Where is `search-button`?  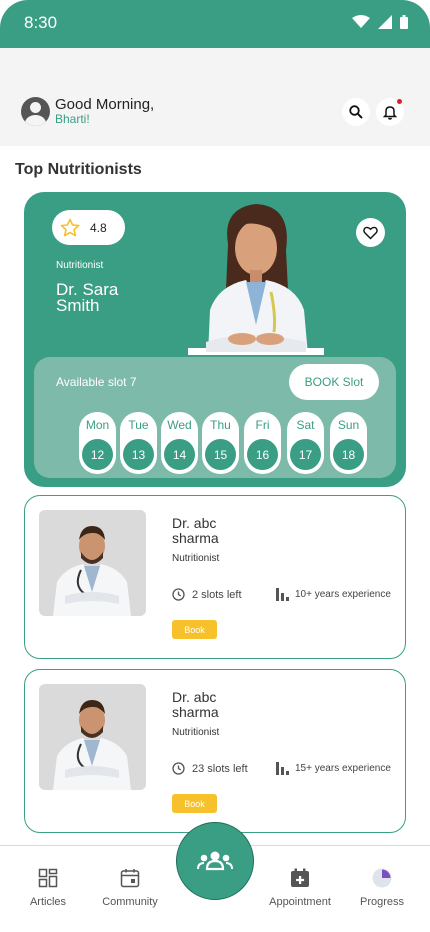
search-button is located at coordinates (356, 112).